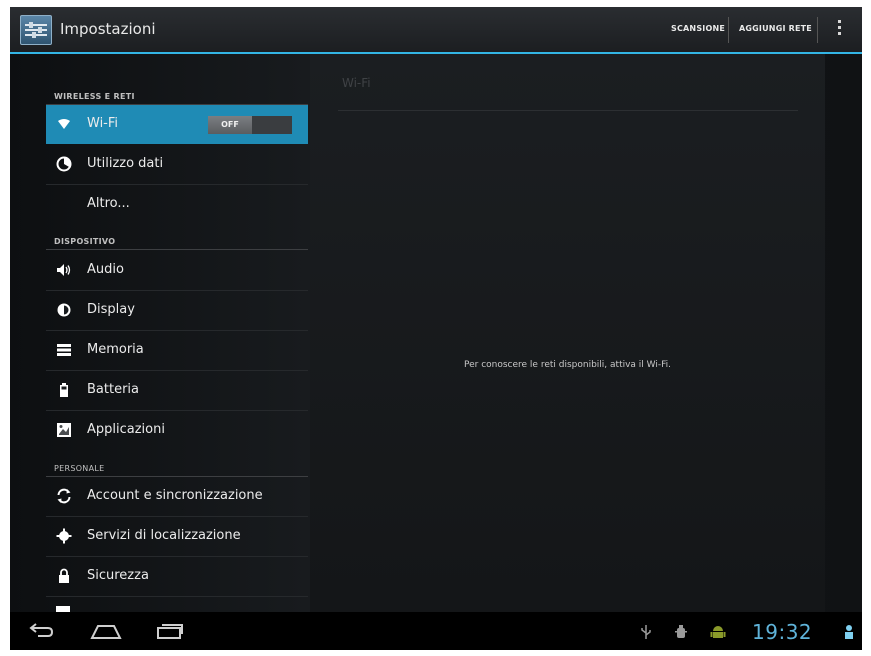 The height and width of the screenshot is (656, 871). I want to click on section-header-device: DISPOSITIVO, so click(85, 241).